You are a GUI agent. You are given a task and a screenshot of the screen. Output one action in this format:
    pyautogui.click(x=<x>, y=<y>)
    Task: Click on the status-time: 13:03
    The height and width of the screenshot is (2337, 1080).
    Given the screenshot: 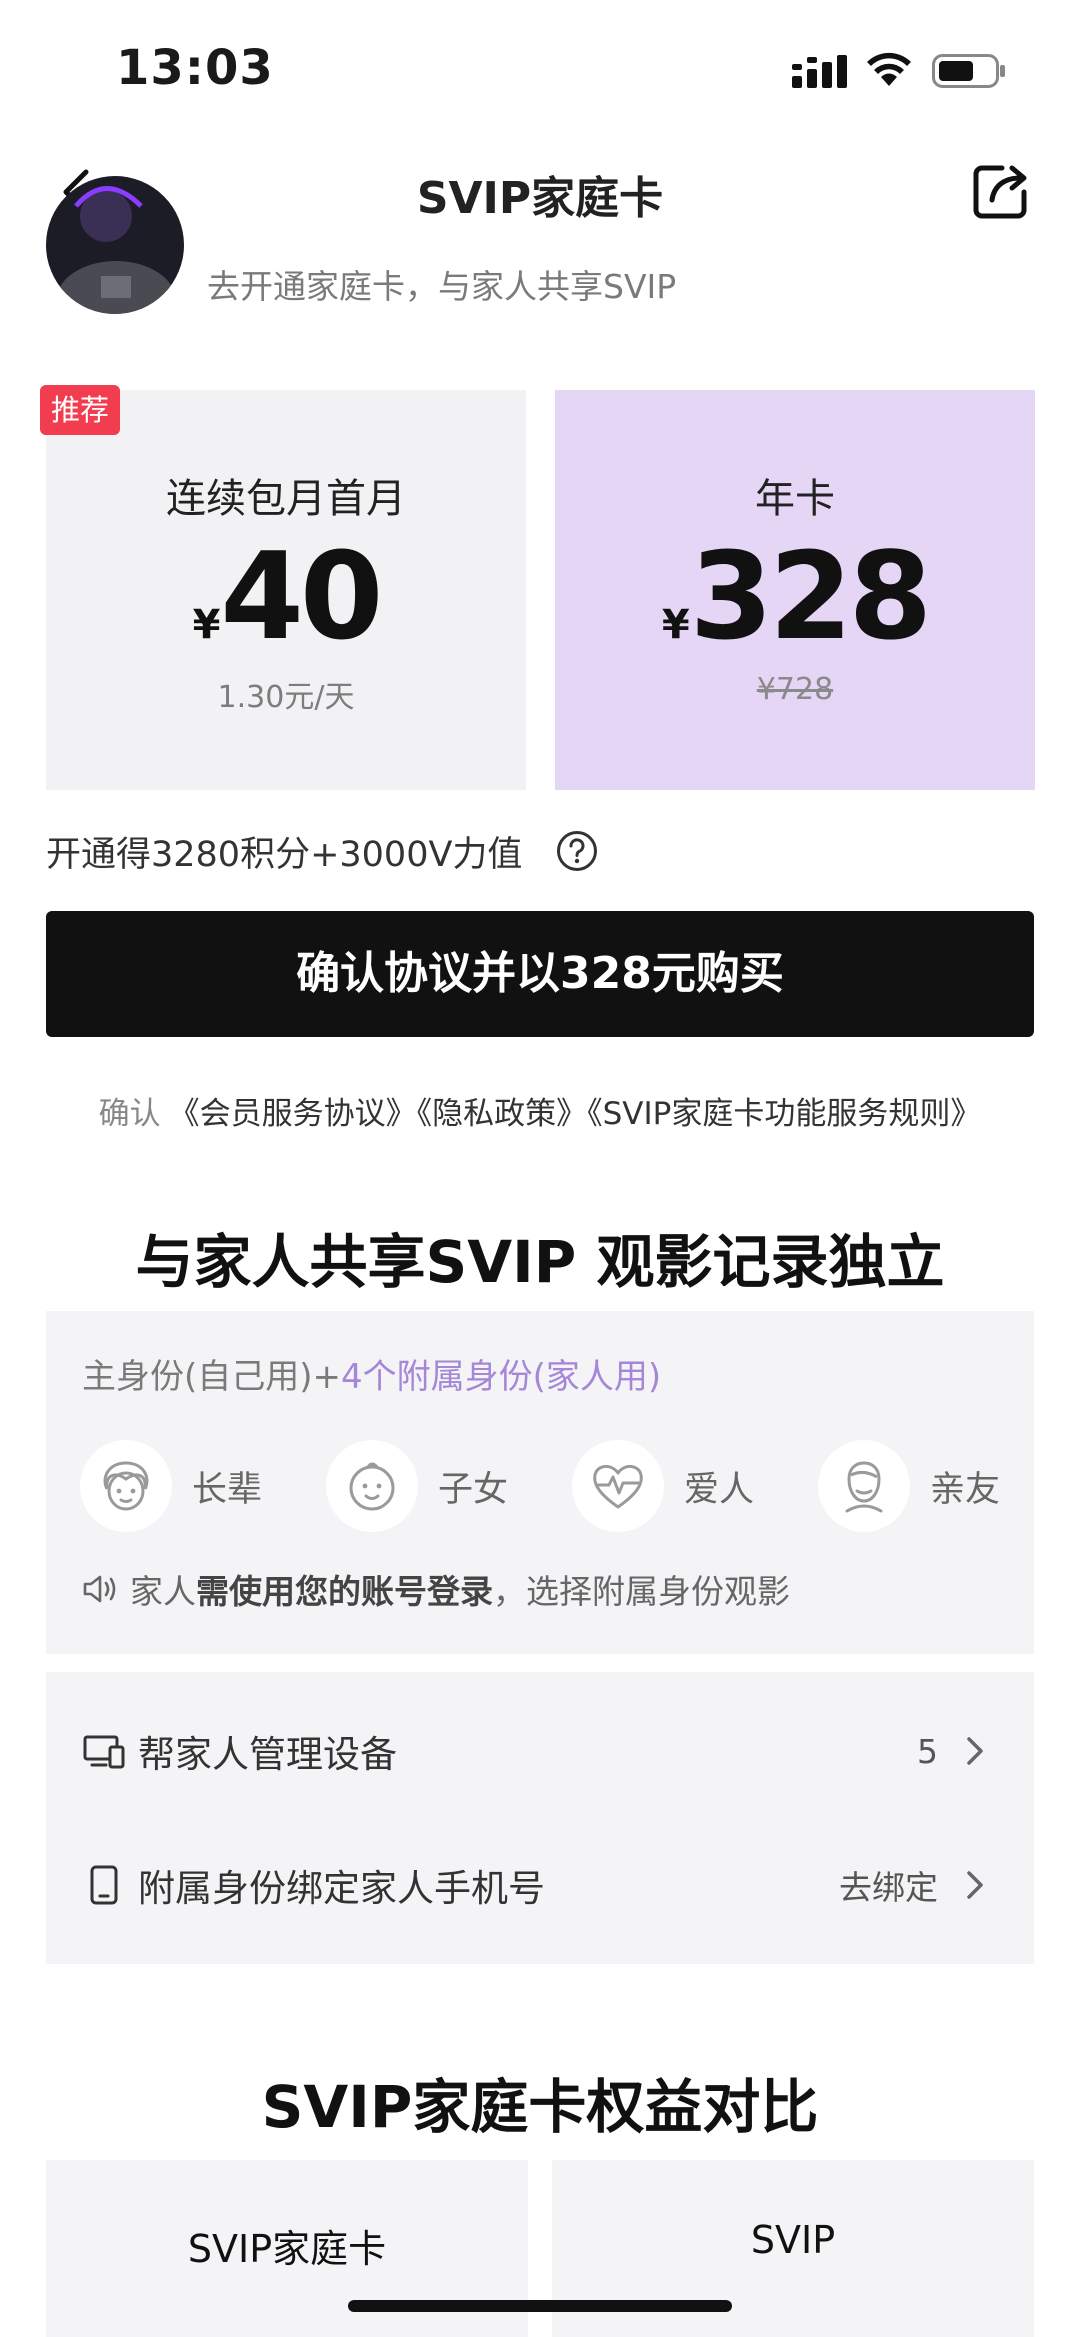 What is the action you would take?
    pyautogui.click(x=195, y=68)
    